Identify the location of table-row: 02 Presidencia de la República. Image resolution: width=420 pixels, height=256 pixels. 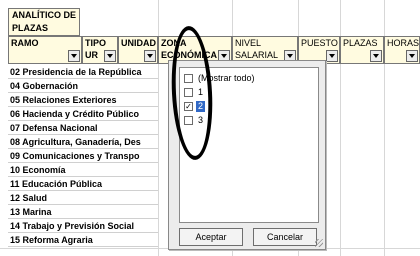
(83, 72).